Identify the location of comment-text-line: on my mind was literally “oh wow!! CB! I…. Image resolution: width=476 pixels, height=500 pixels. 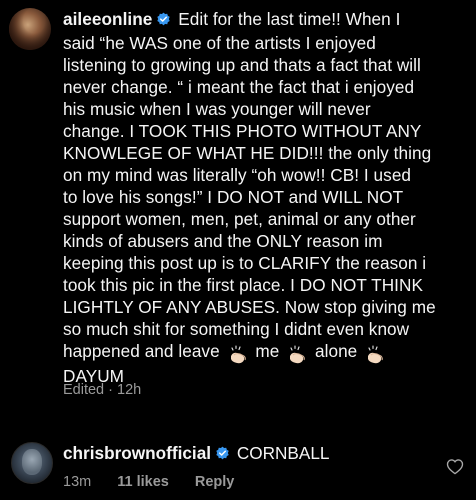
(237, 175).